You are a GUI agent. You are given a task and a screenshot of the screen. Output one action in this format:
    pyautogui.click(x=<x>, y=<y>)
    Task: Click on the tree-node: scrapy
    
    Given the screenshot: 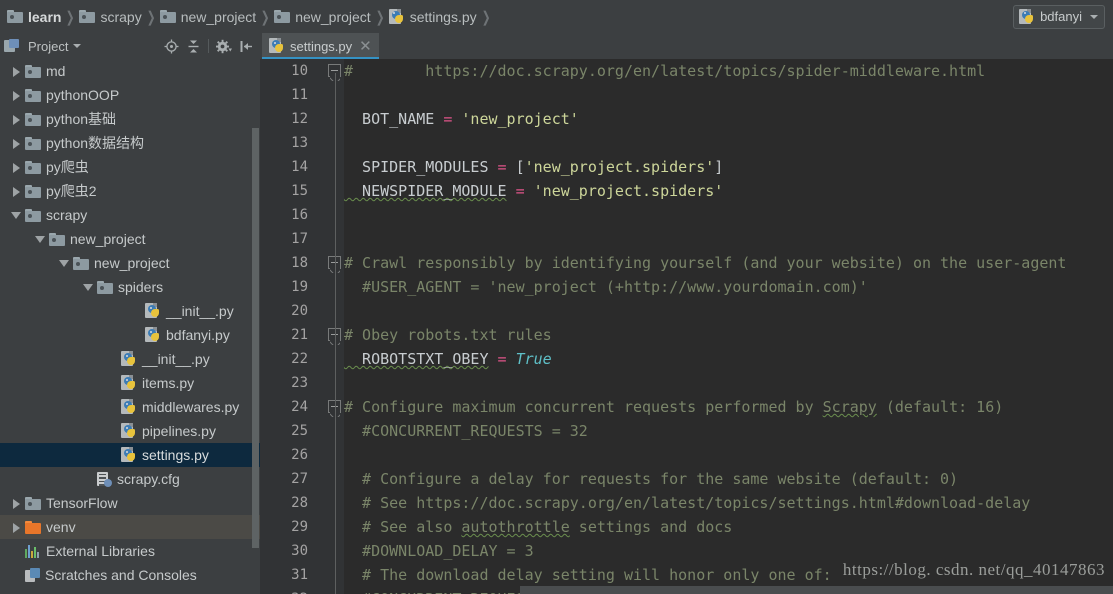 What is the action you would take?
    pyautogui.click(x=130, y=215)
    